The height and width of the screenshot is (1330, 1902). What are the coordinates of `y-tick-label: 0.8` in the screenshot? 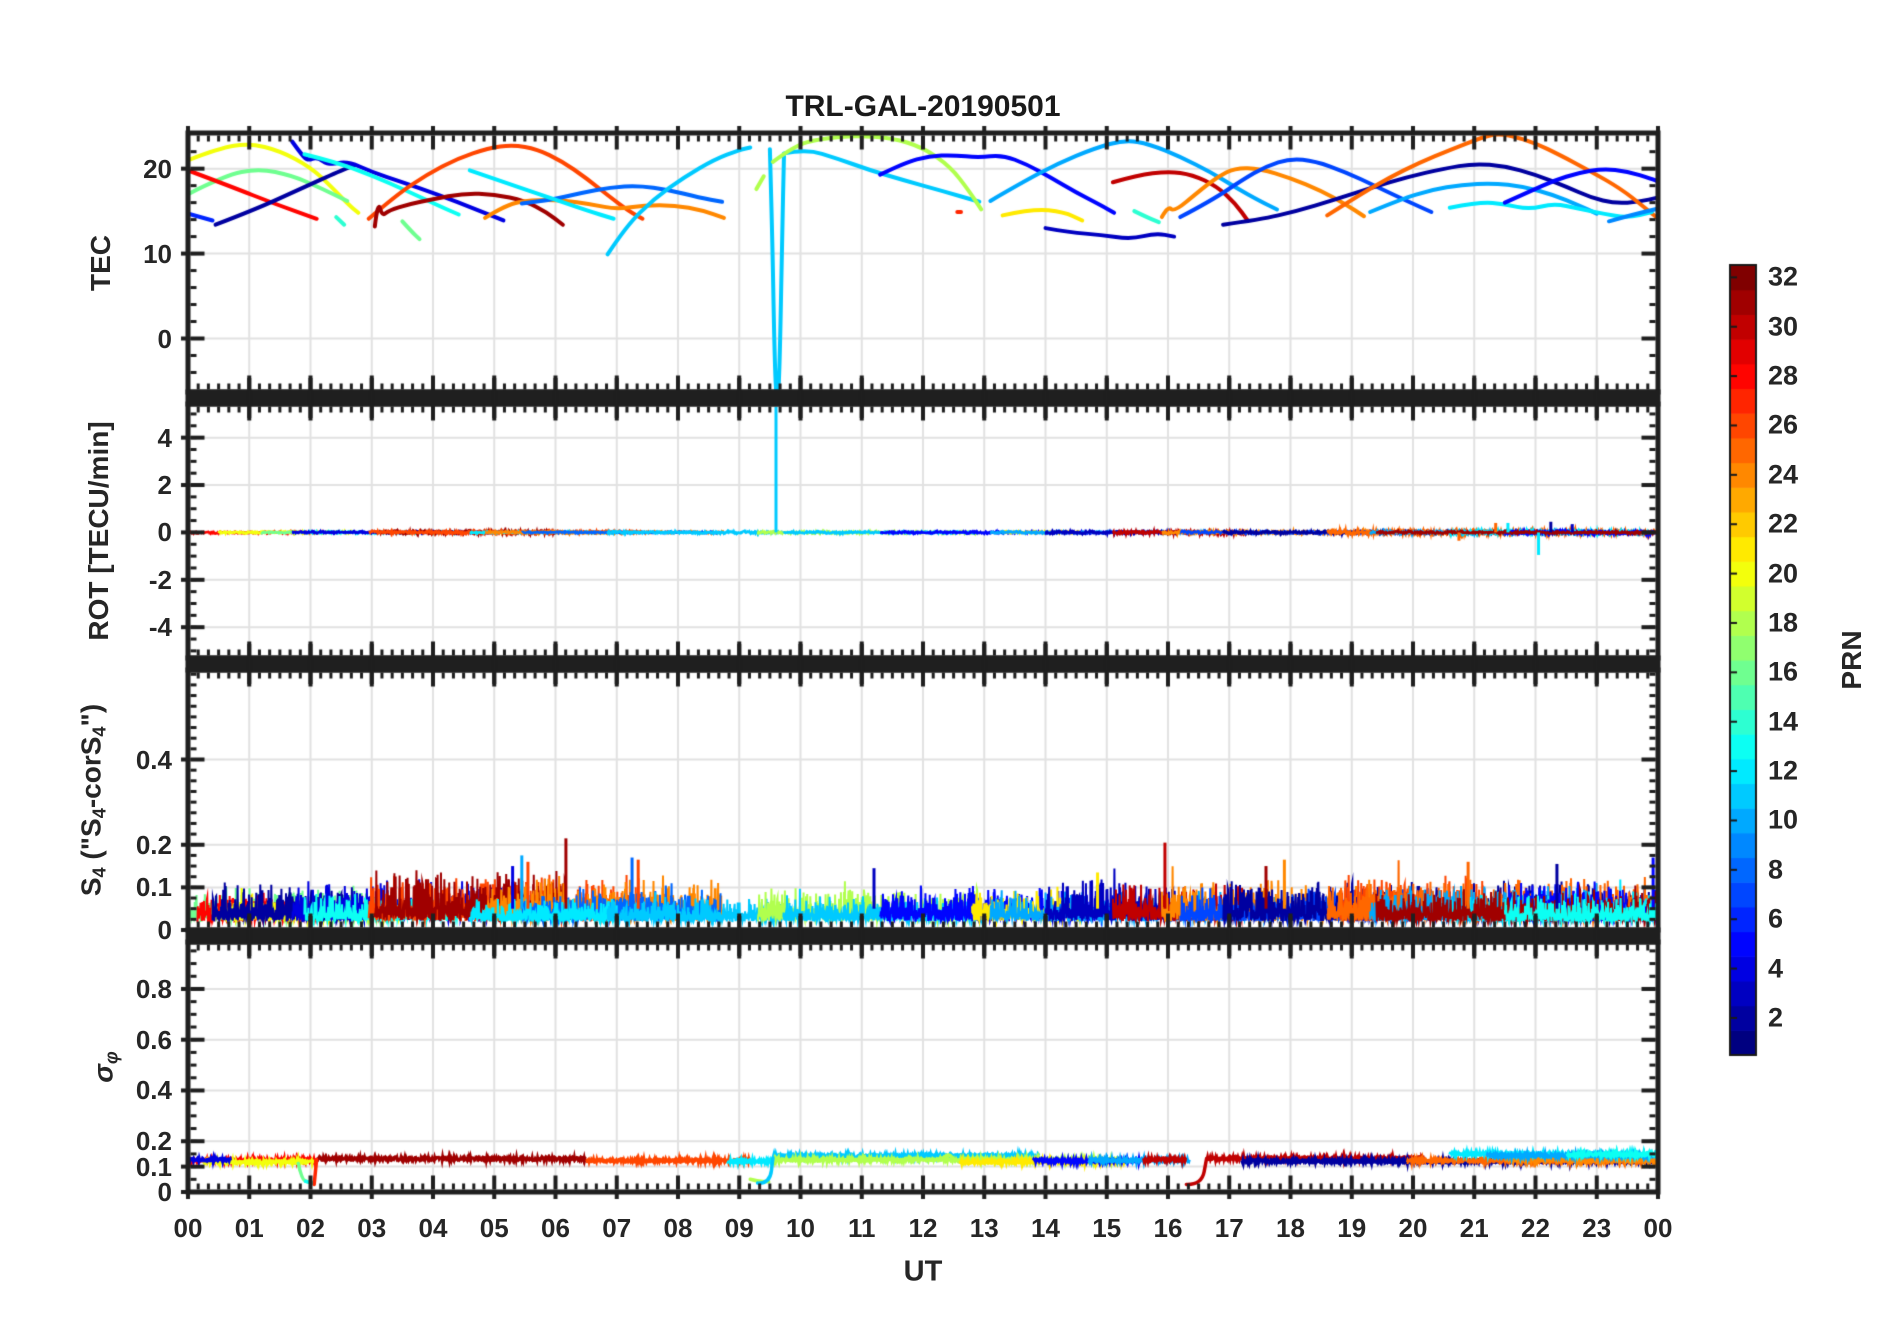 It's located at (153, 988).